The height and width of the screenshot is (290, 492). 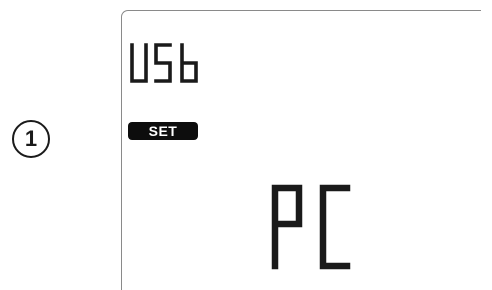 I want to click on seg-glyph-u, so click(x=139, y=63).